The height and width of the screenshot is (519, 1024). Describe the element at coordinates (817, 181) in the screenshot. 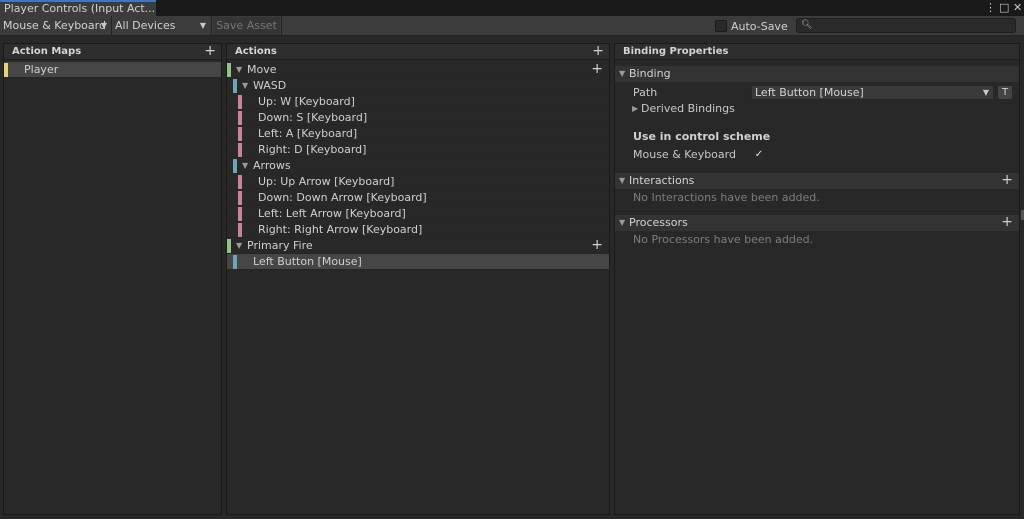

I see `interactions-section-header: ▼ Interactions +` at that location.